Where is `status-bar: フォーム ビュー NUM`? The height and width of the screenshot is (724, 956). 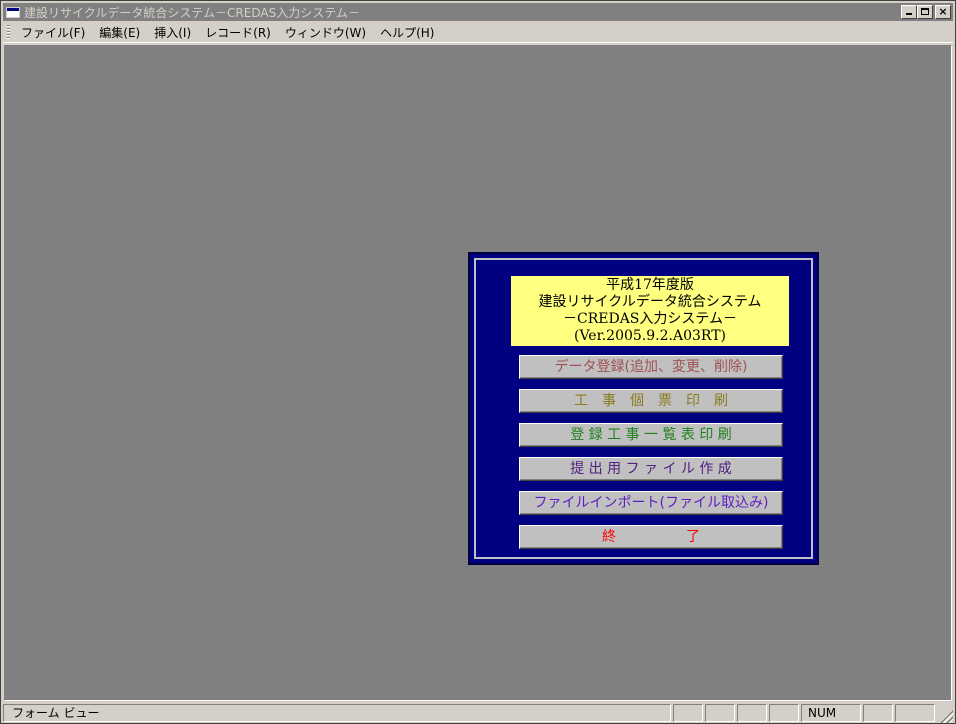
status-bar: フォーム ビュー NUM is located at coordinates (478, 713).